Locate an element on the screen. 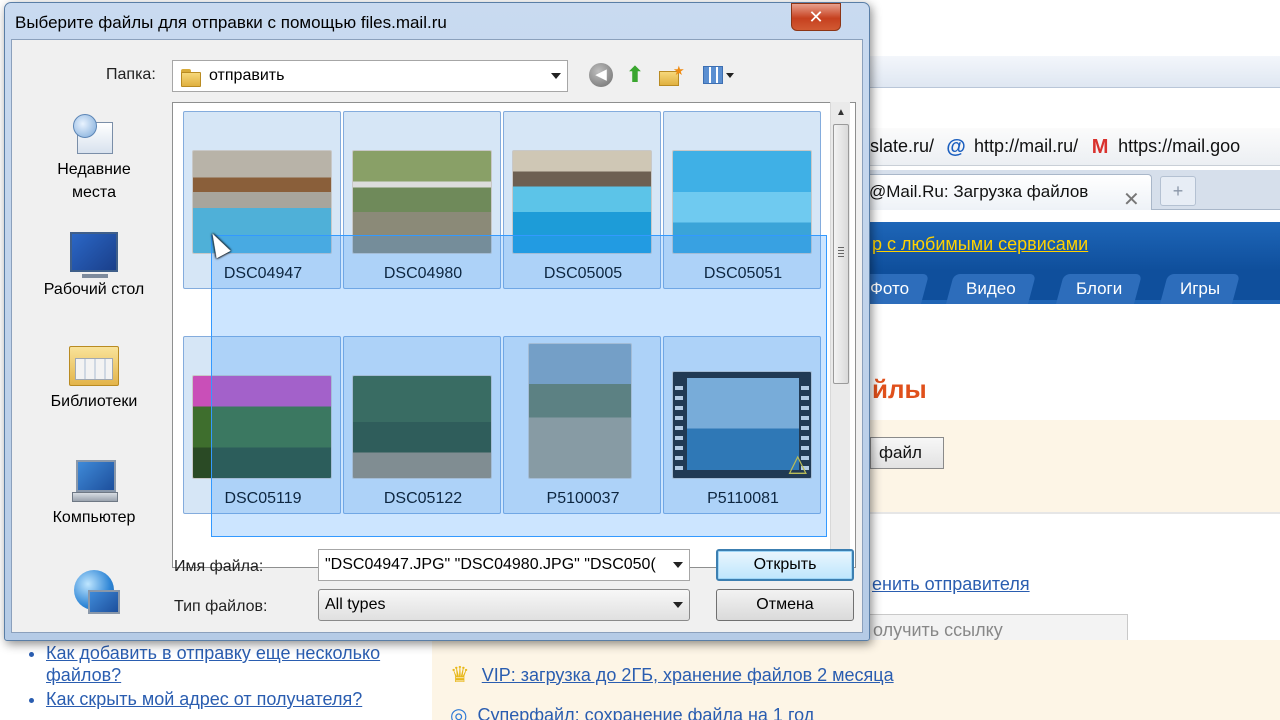 This screenshot has height=720, width=1280. filetype-value: All types is located at coordinates (355, 604).